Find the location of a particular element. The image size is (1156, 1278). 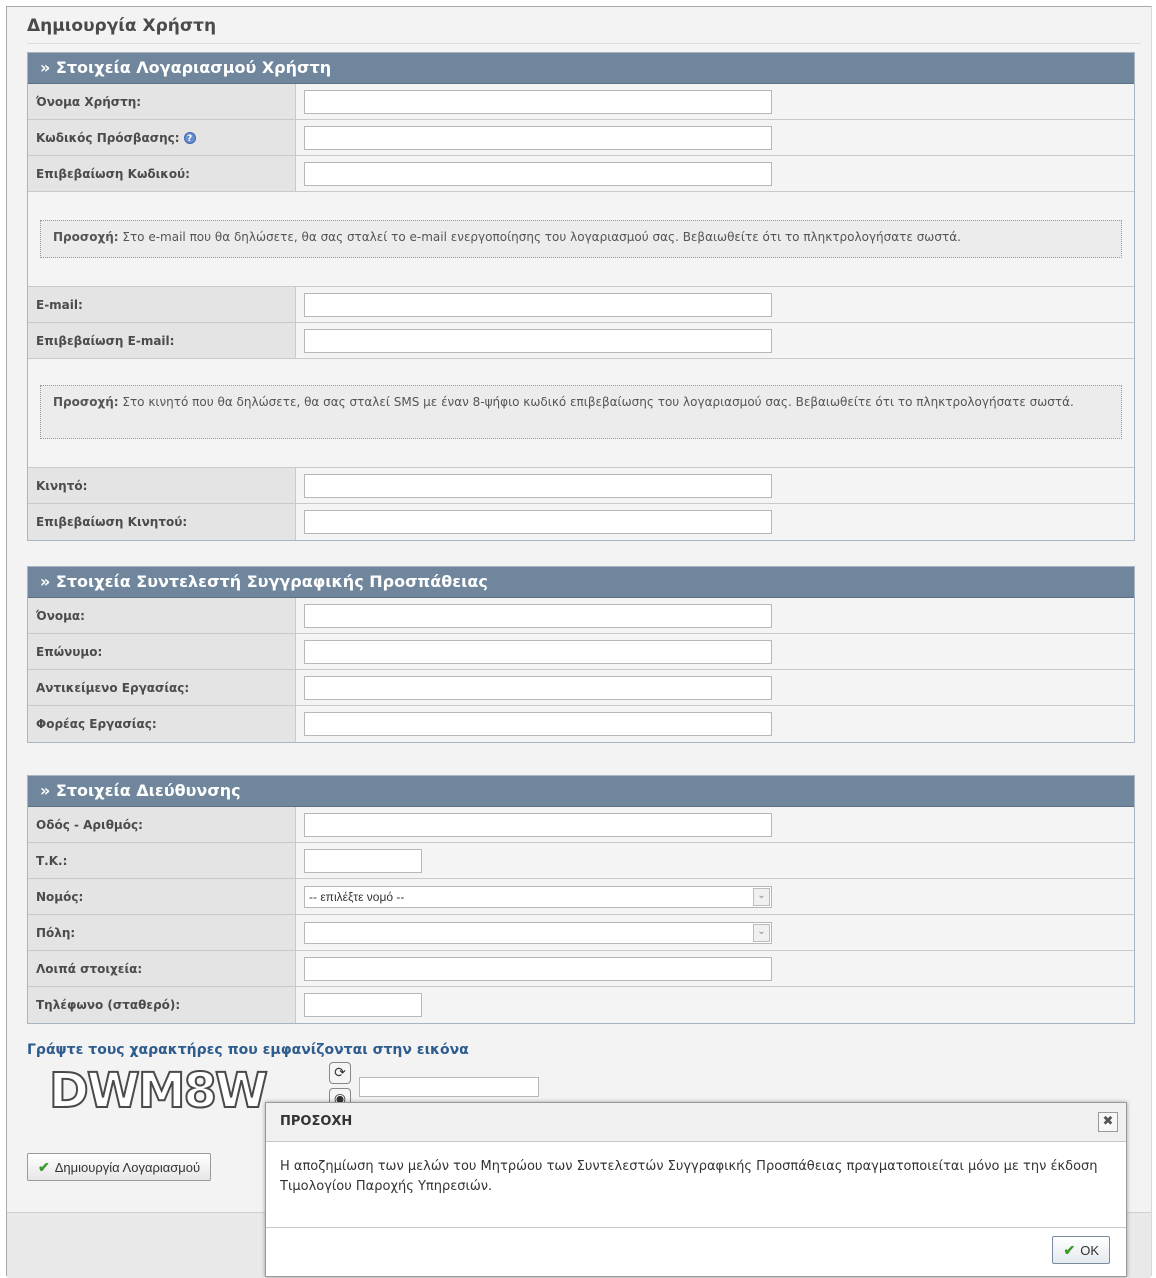

ok-button: ✔ OK is located at coordinates (1081, 1250).